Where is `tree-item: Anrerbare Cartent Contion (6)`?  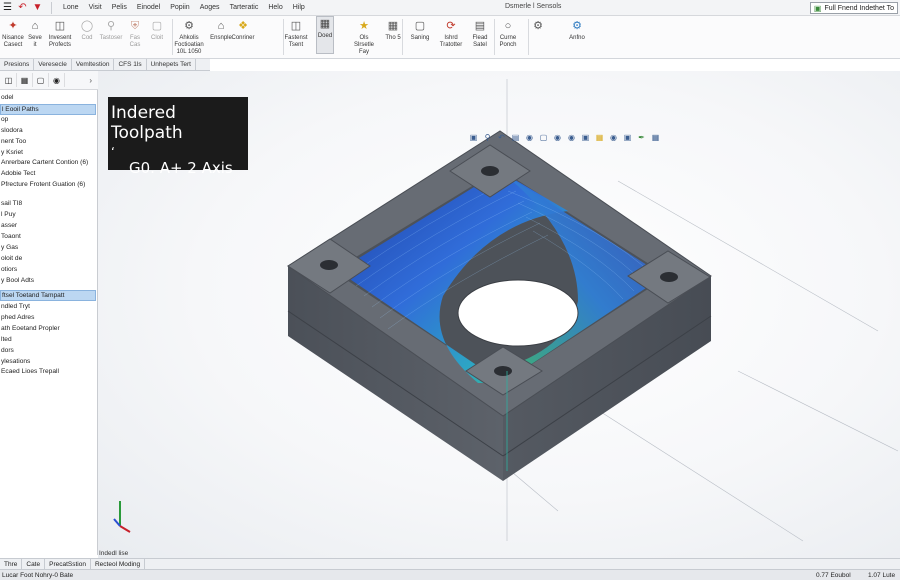 tree-item: Anrerbare Cartent Contion (6) is located at coordinates (48, 163).